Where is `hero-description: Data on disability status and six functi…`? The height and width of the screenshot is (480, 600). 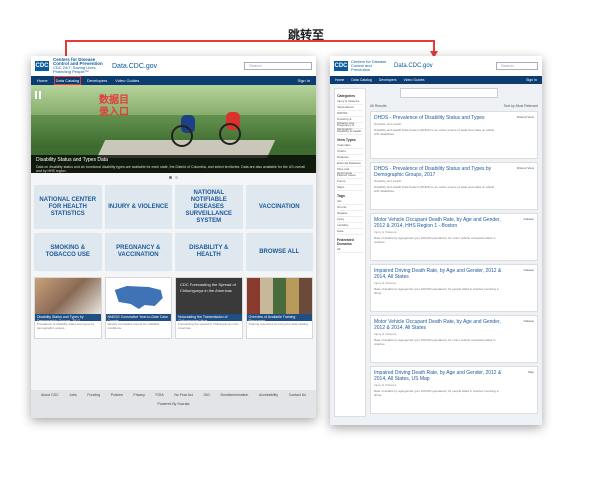
hero-description: Data on disability status and six functi… is located at coordinates (170, 169).